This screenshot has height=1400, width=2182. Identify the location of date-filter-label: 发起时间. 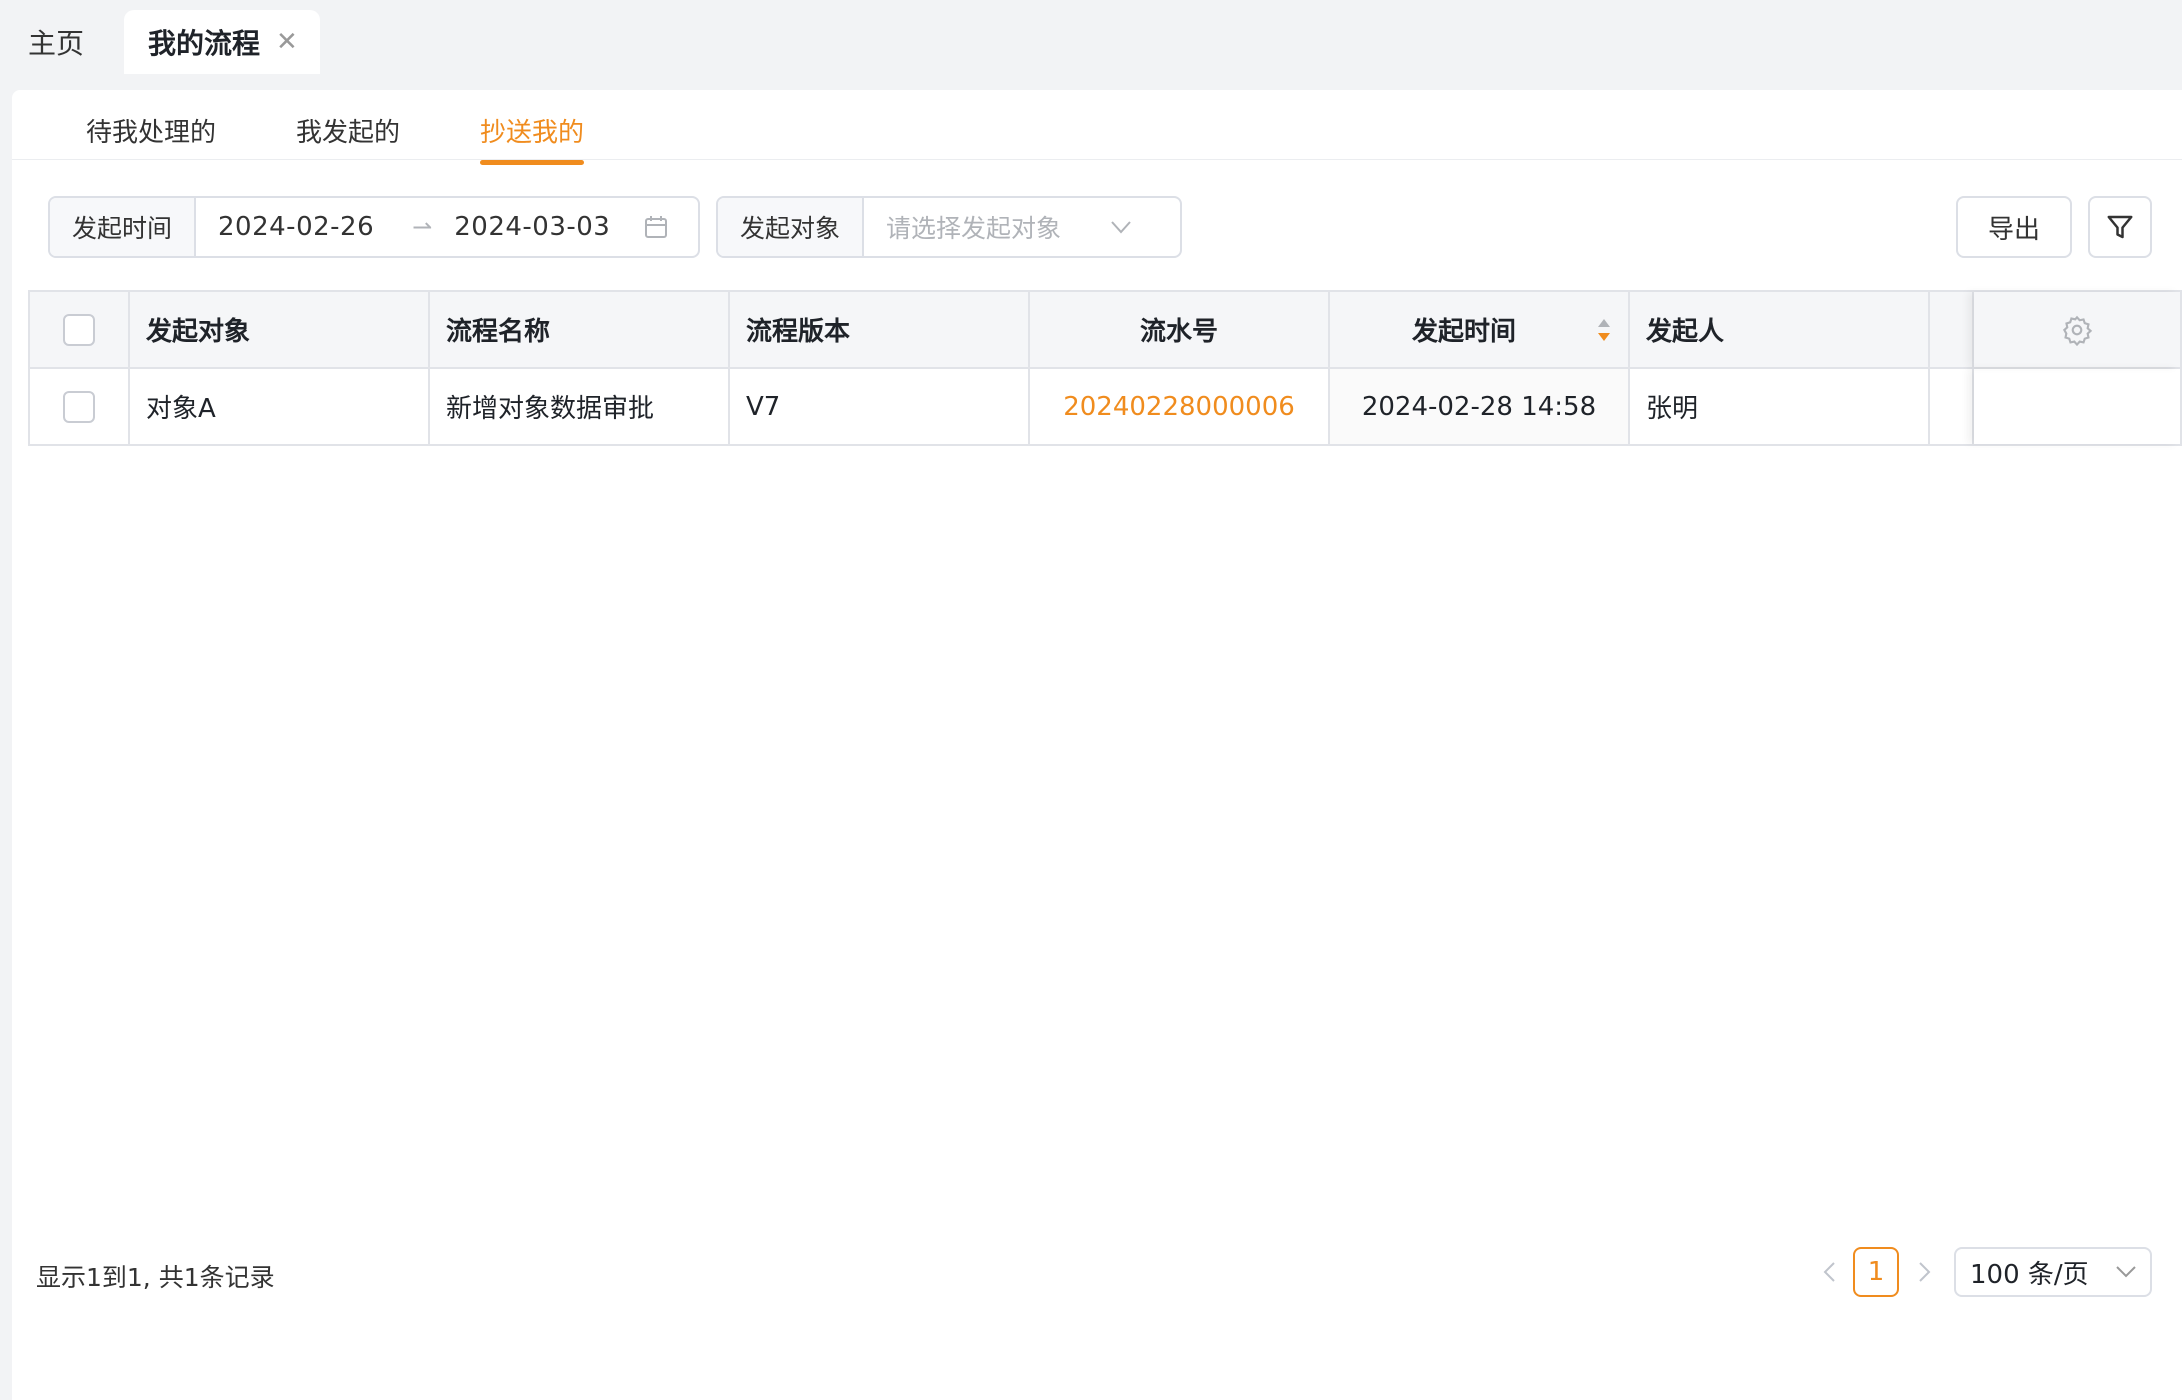
(123, 227).